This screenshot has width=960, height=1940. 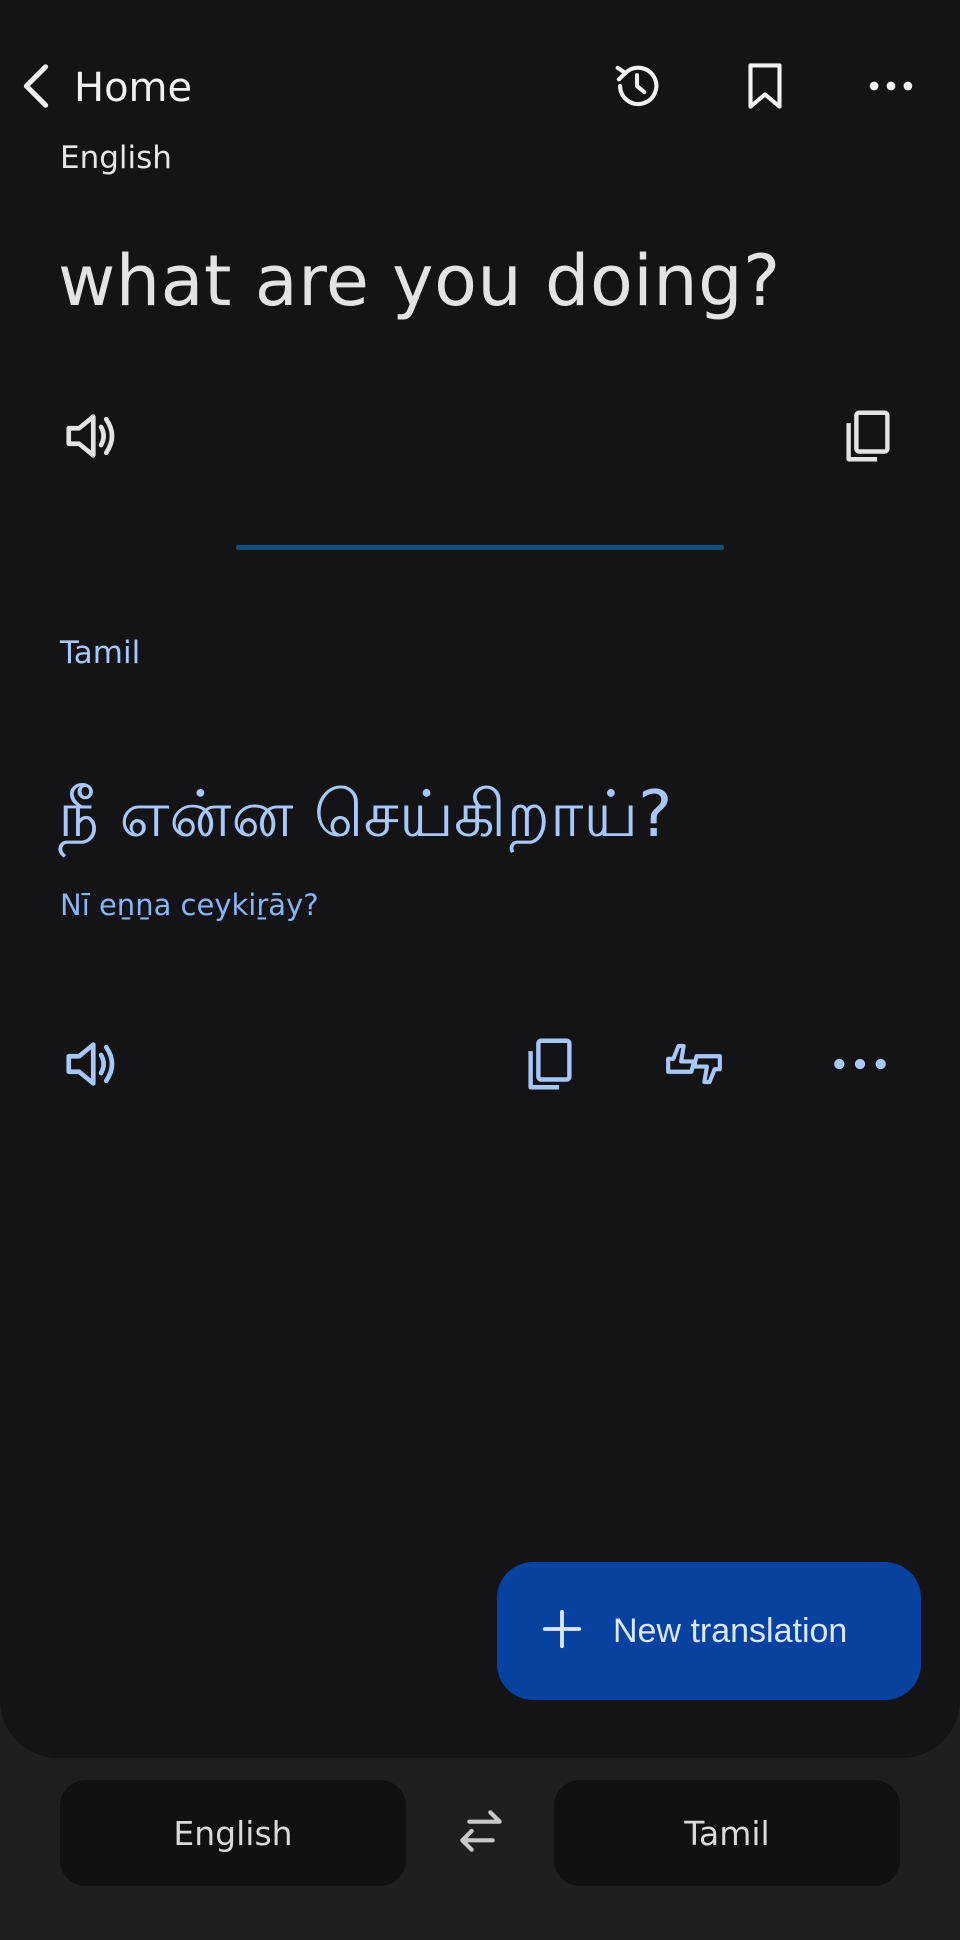 I want to click on history-icon, so click(x=637, y=88).